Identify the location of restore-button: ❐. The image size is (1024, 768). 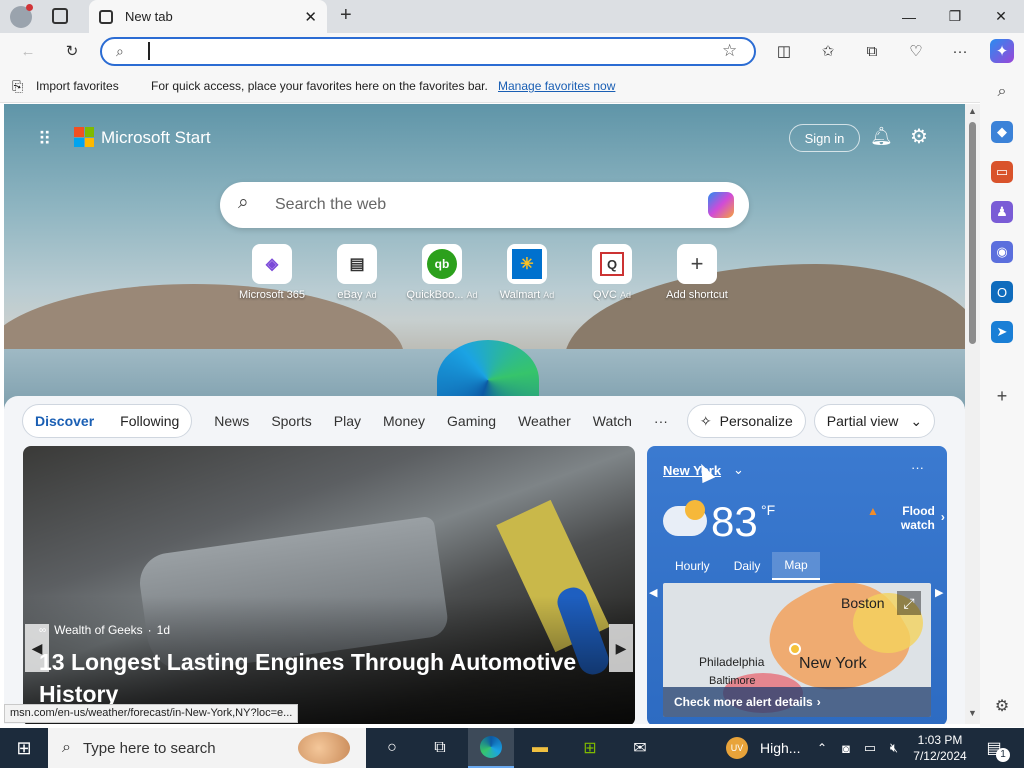
(955, 16).